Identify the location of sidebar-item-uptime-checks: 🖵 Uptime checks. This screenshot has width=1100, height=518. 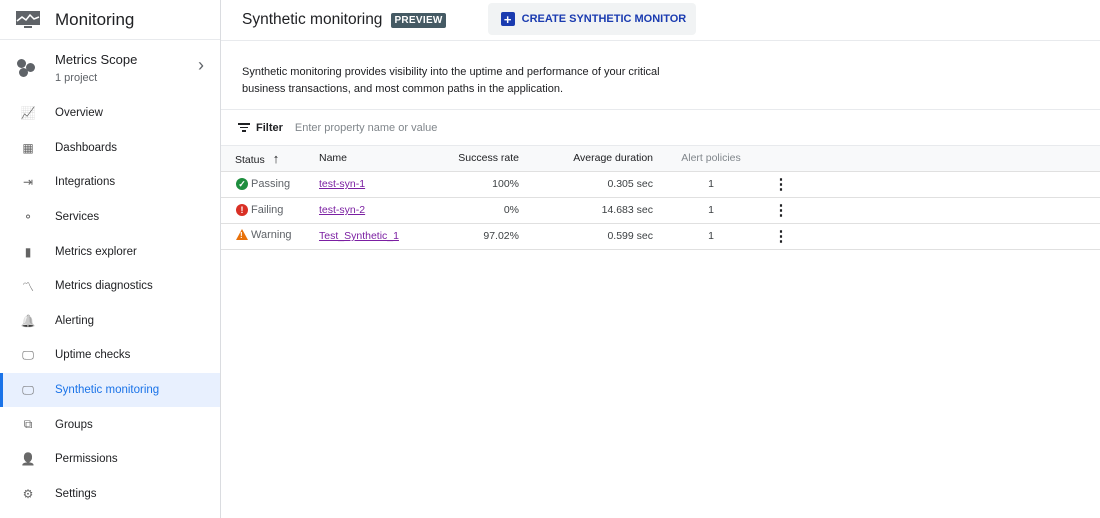
(110, 355).